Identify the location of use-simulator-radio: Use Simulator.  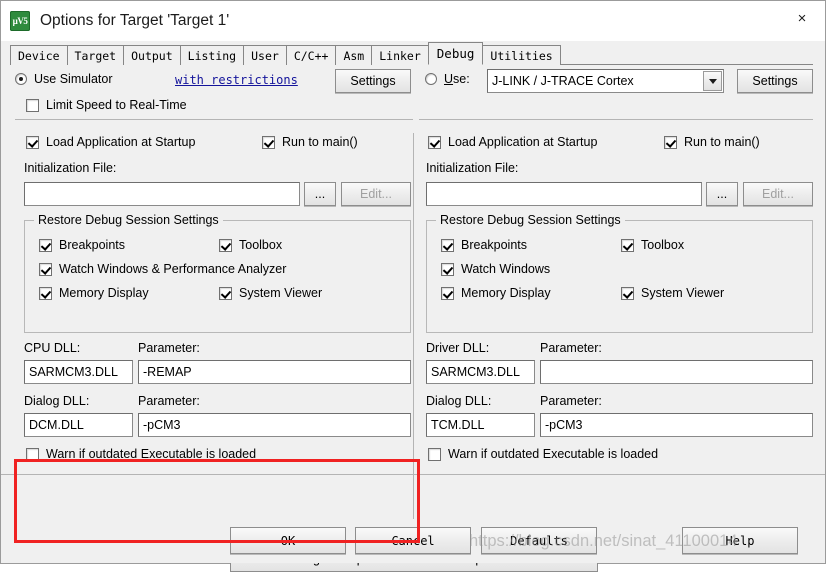
(64, 79).